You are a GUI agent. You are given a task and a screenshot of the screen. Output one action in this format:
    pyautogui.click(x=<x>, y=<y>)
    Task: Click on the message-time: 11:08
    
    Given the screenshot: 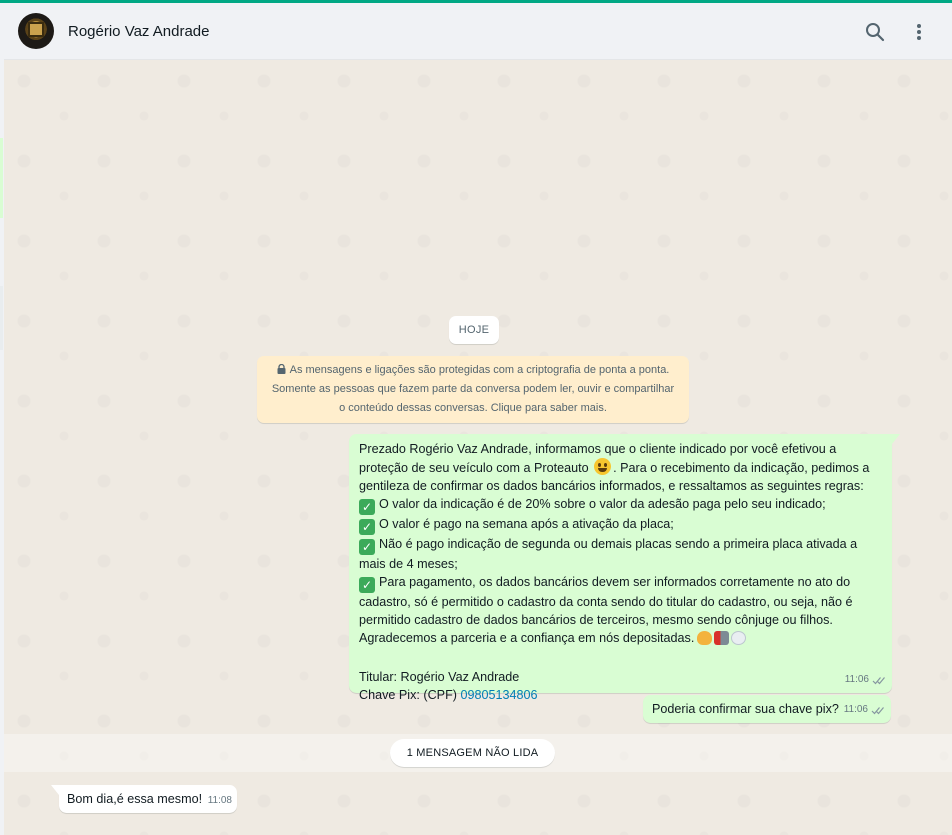 What is the action you would take?
    pyautogui.click(x=219, y=800)
    